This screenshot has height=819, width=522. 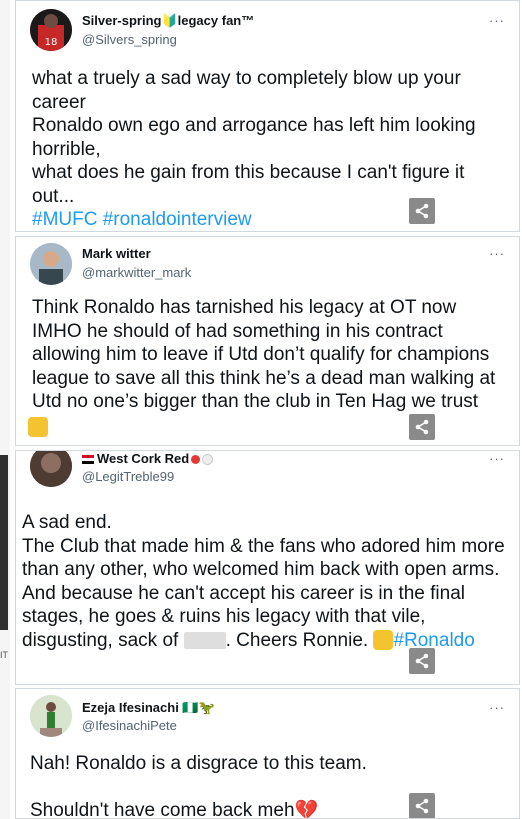 What do you see at coordinates (4, 655) in the screenshot?
I see `left-edge-text-fragment: IT` at bounding box center [4, 655].